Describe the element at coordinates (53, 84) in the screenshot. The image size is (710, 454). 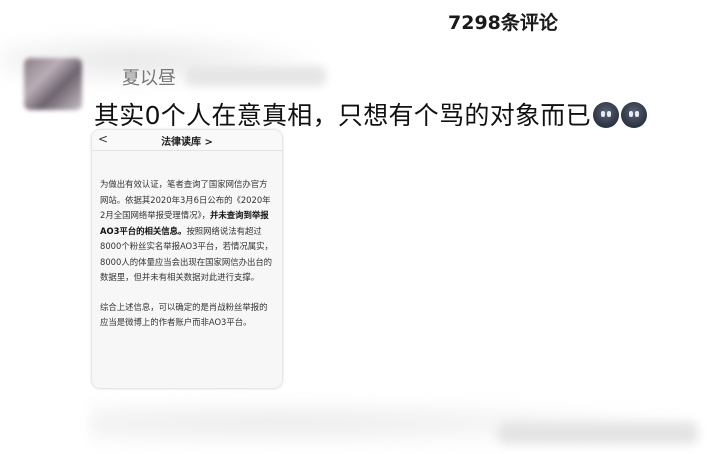
I see `avatar` at that location.